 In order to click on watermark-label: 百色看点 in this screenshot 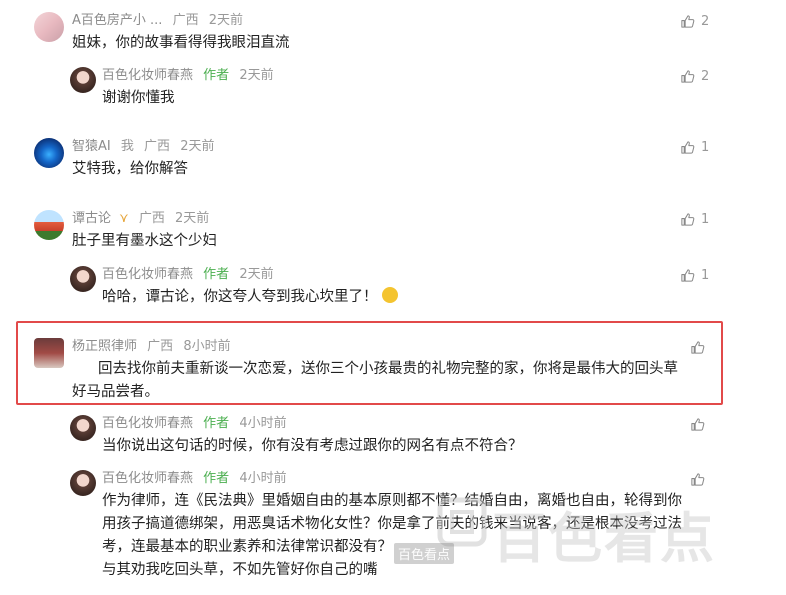, I will do `click(424, 553)`.